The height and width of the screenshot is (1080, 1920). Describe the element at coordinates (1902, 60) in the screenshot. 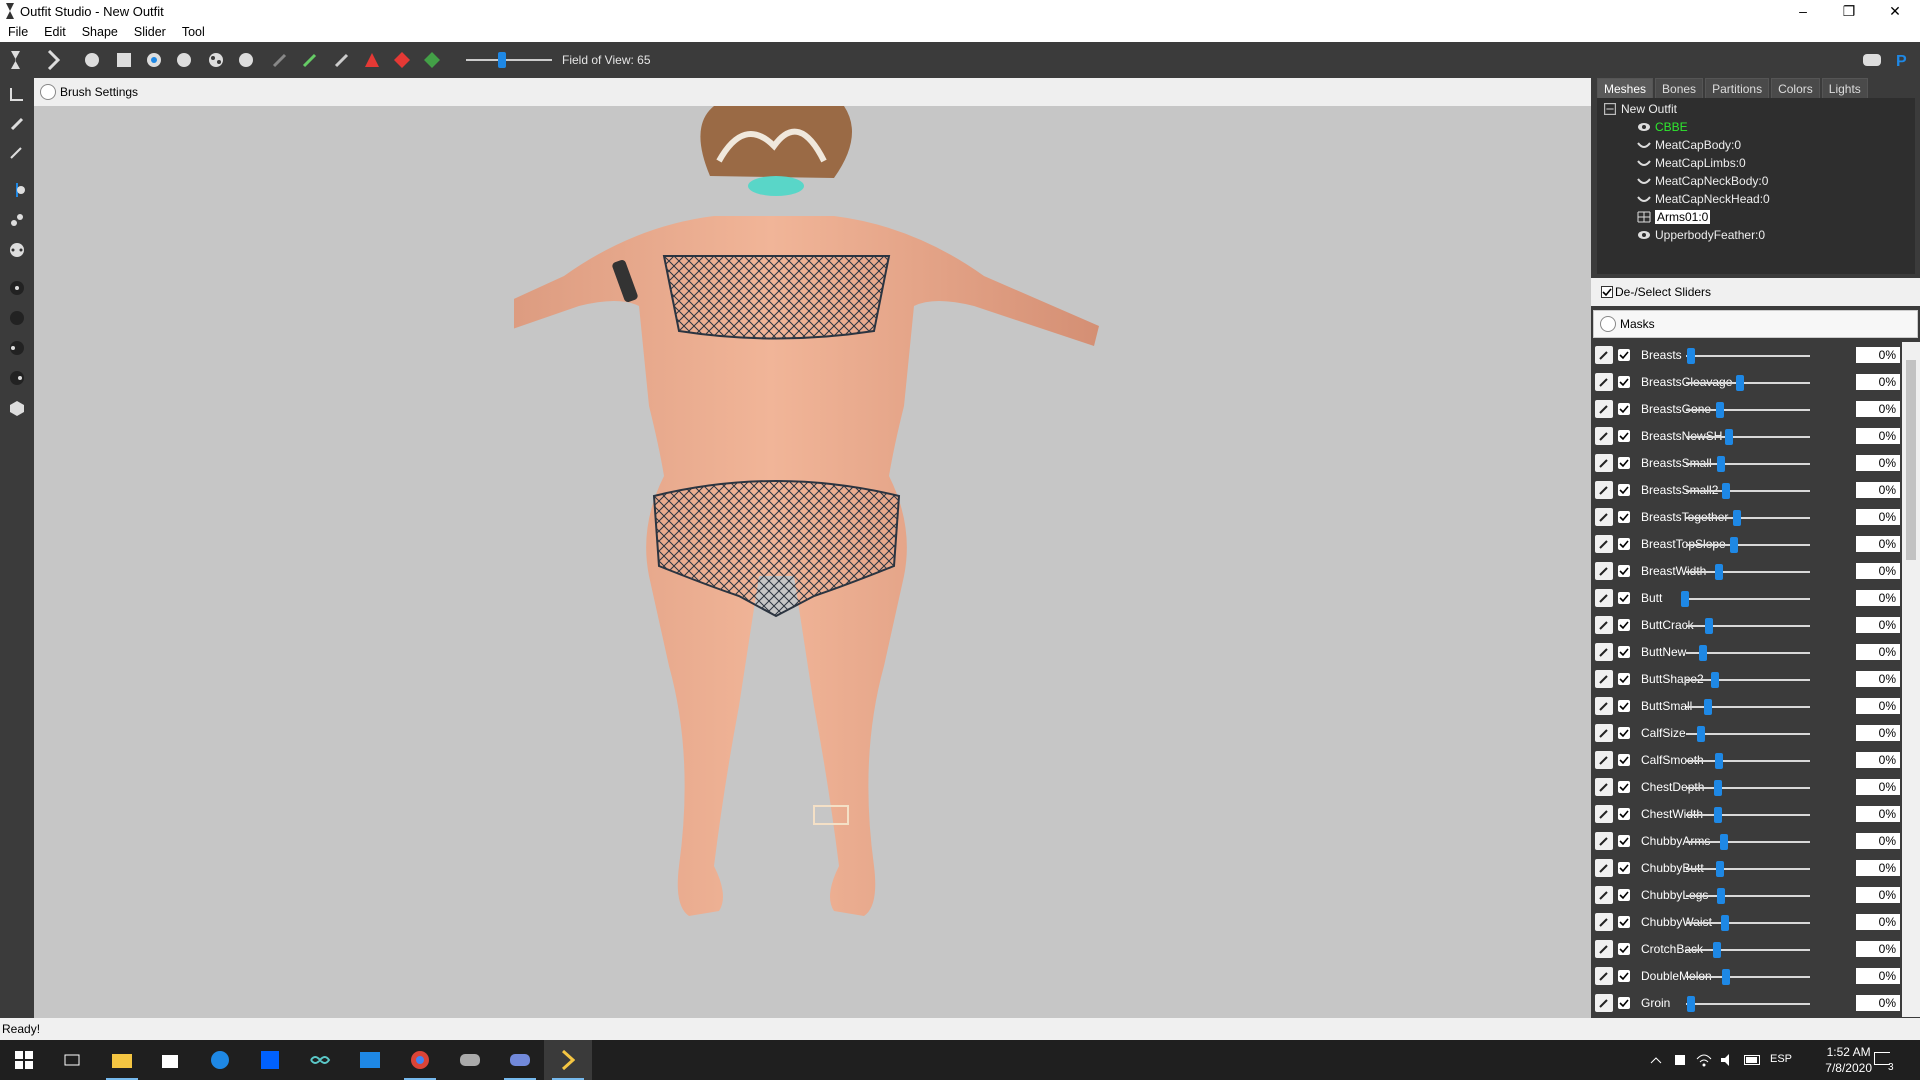

I see `paypal-icon: P` at that location.